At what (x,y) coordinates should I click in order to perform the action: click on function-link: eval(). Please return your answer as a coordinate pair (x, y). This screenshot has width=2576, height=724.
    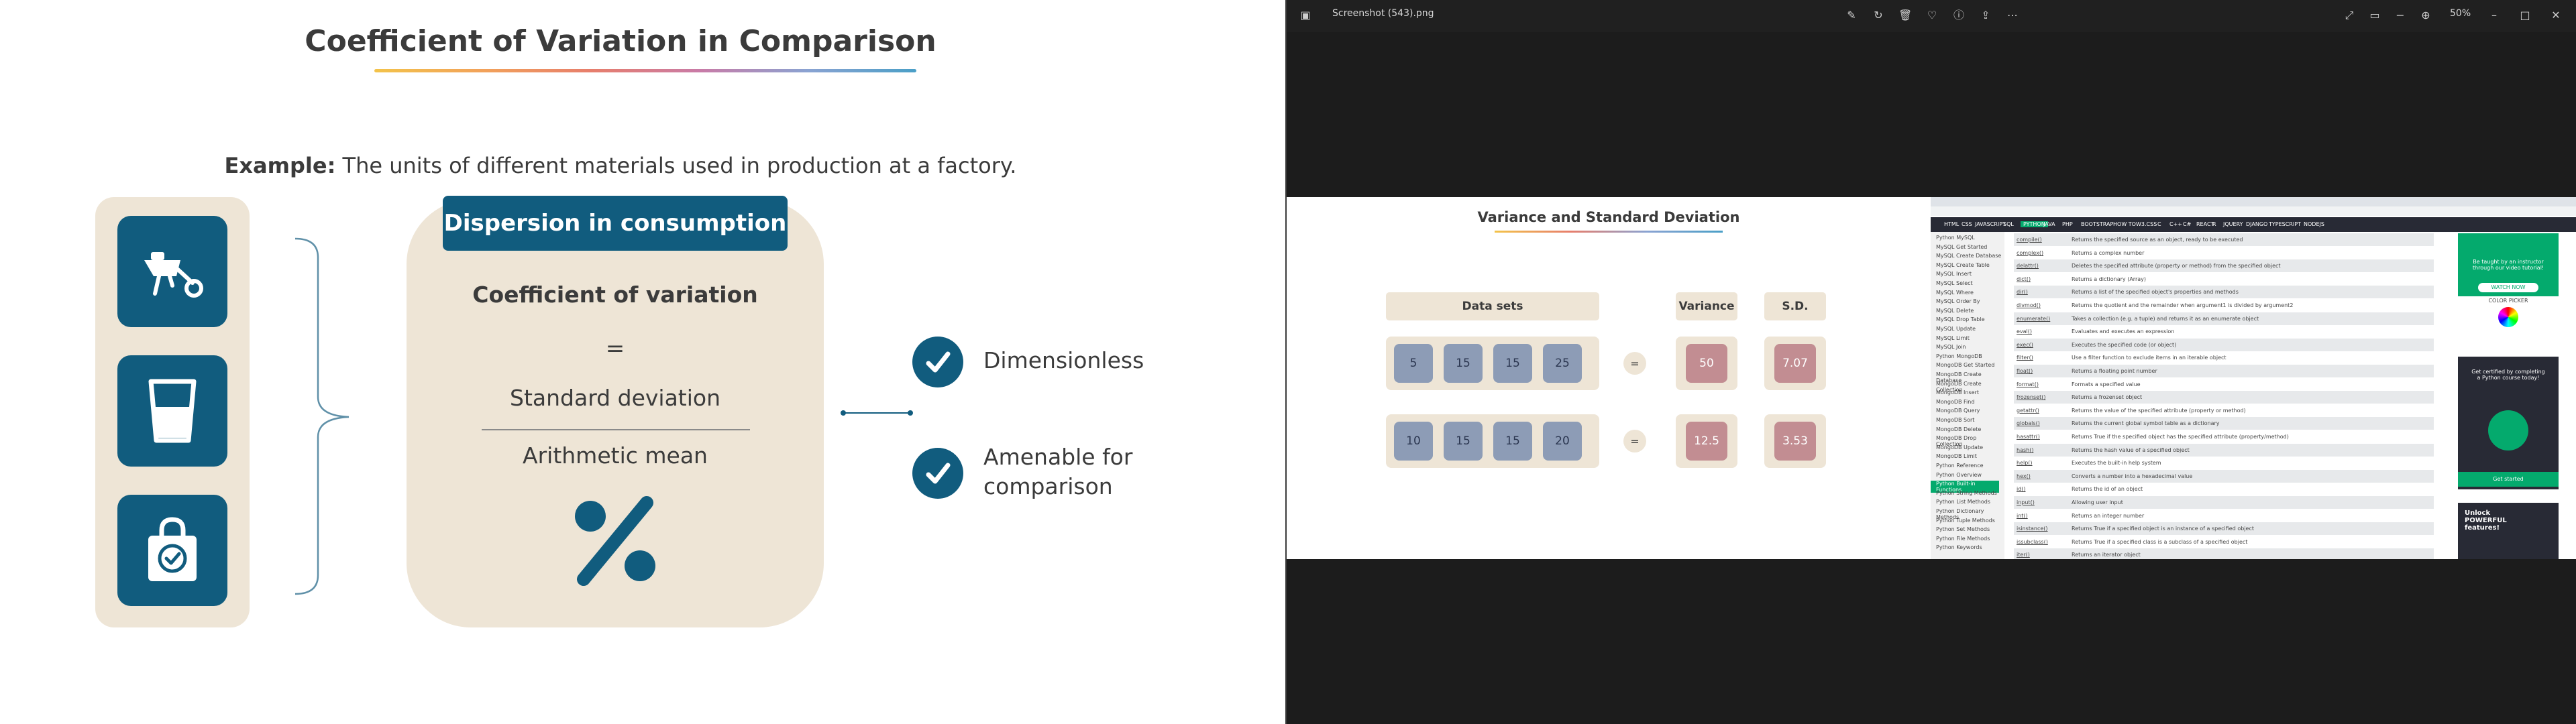
    Looking at the image, I should click on (2024, 331).